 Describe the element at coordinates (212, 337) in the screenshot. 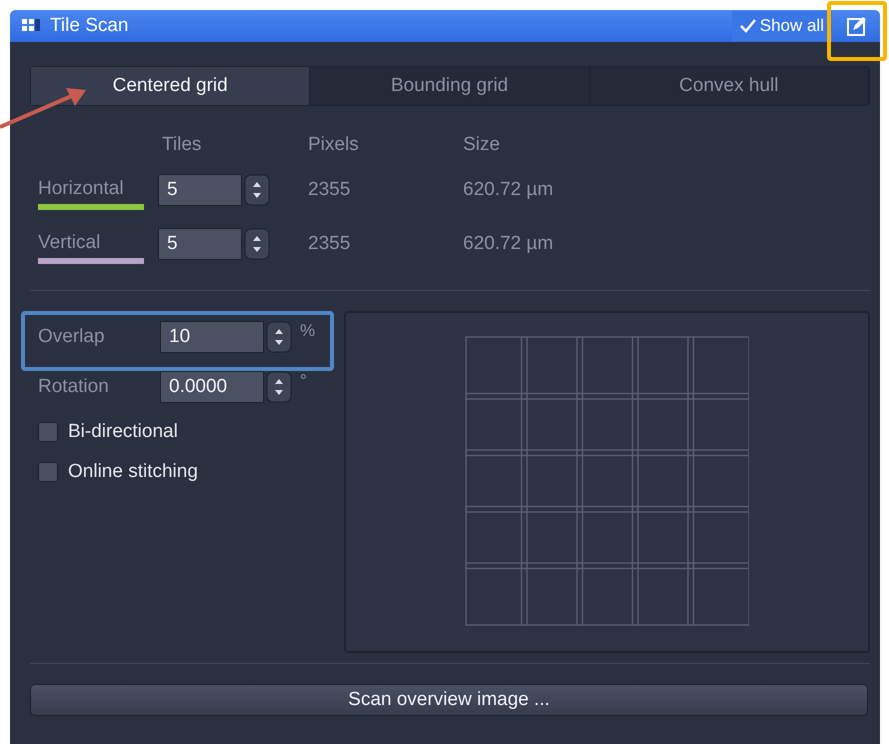

I see `setting-field: 10` at that location.